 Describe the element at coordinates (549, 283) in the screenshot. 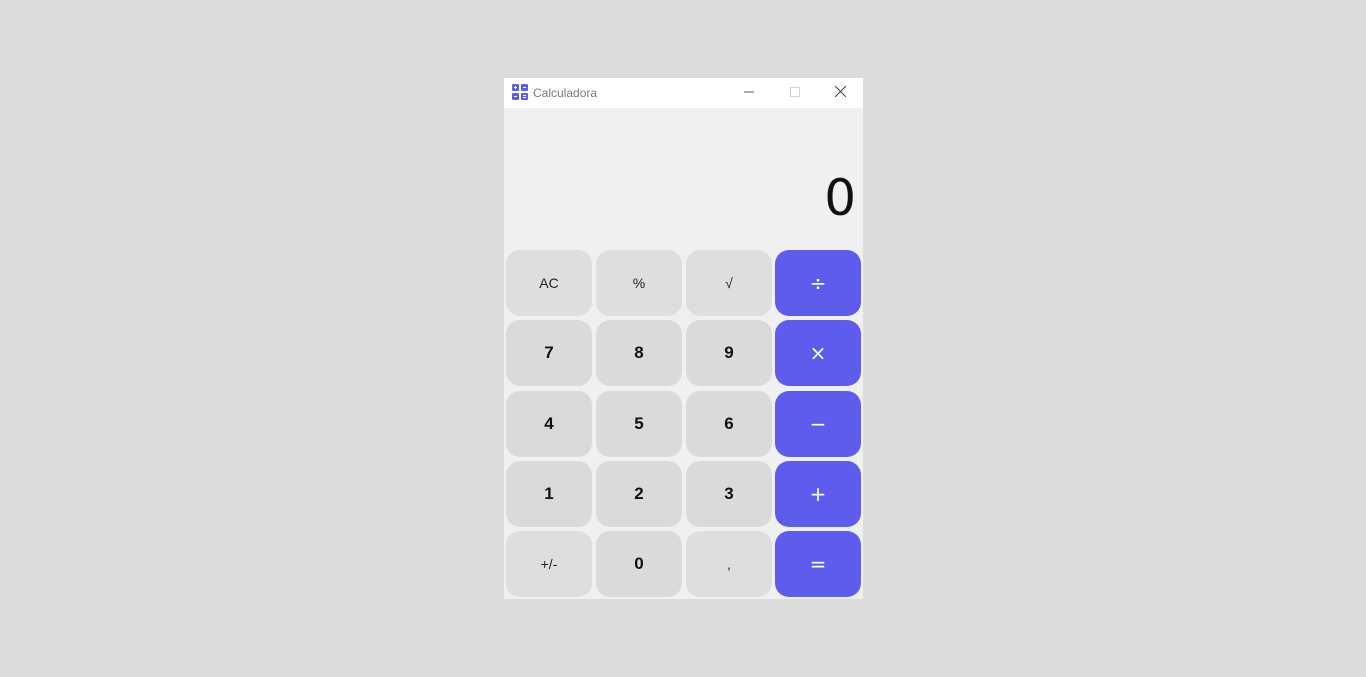

I see `clear-button: AC` at that location.